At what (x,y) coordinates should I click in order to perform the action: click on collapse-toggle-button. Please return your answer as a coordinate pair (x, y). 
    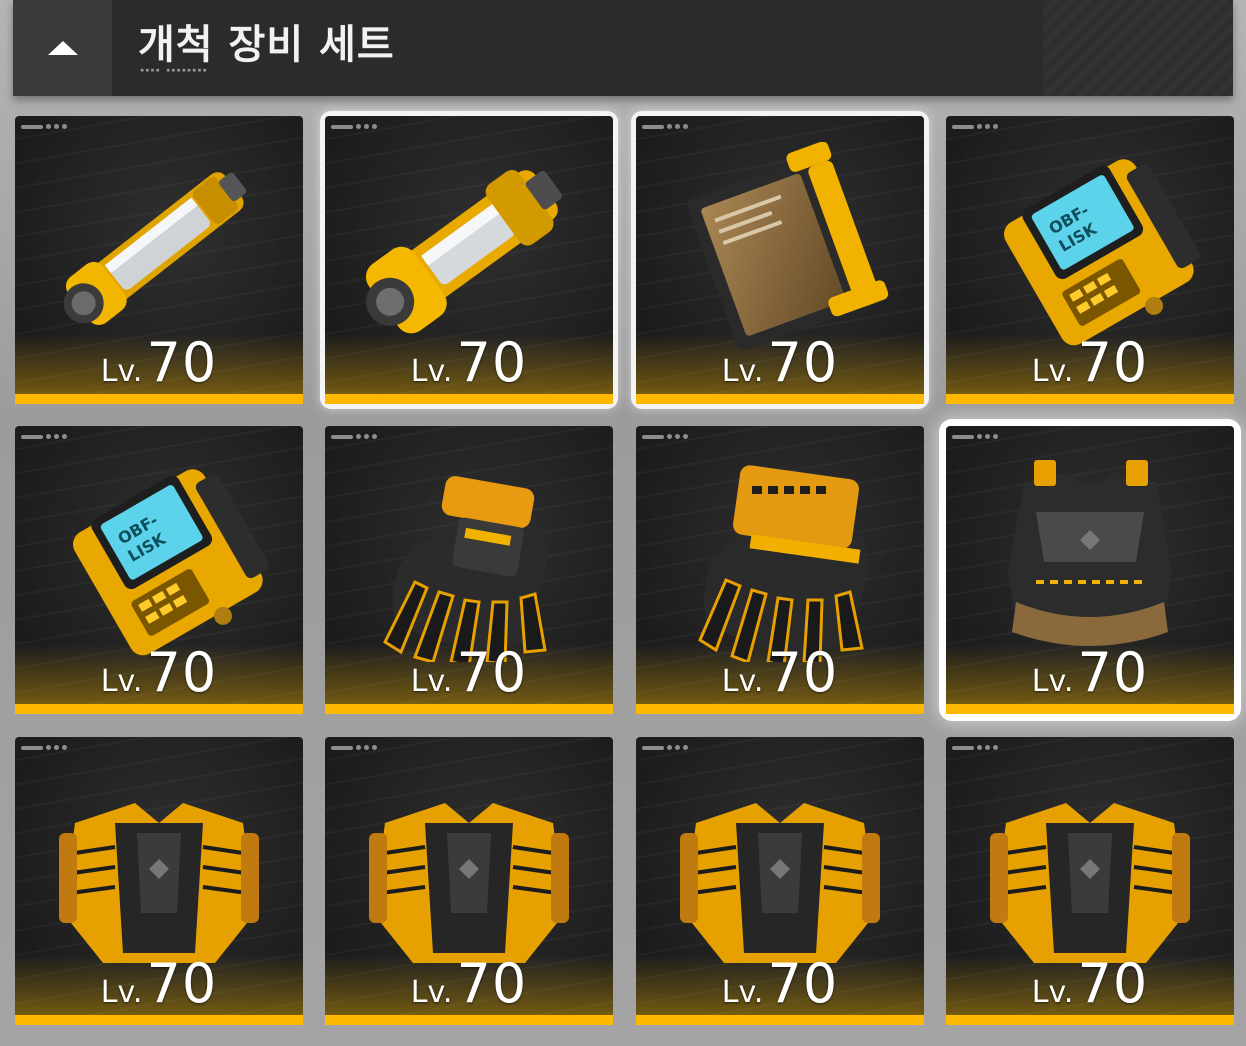
    Looking at the image, I should click on (62, 48).